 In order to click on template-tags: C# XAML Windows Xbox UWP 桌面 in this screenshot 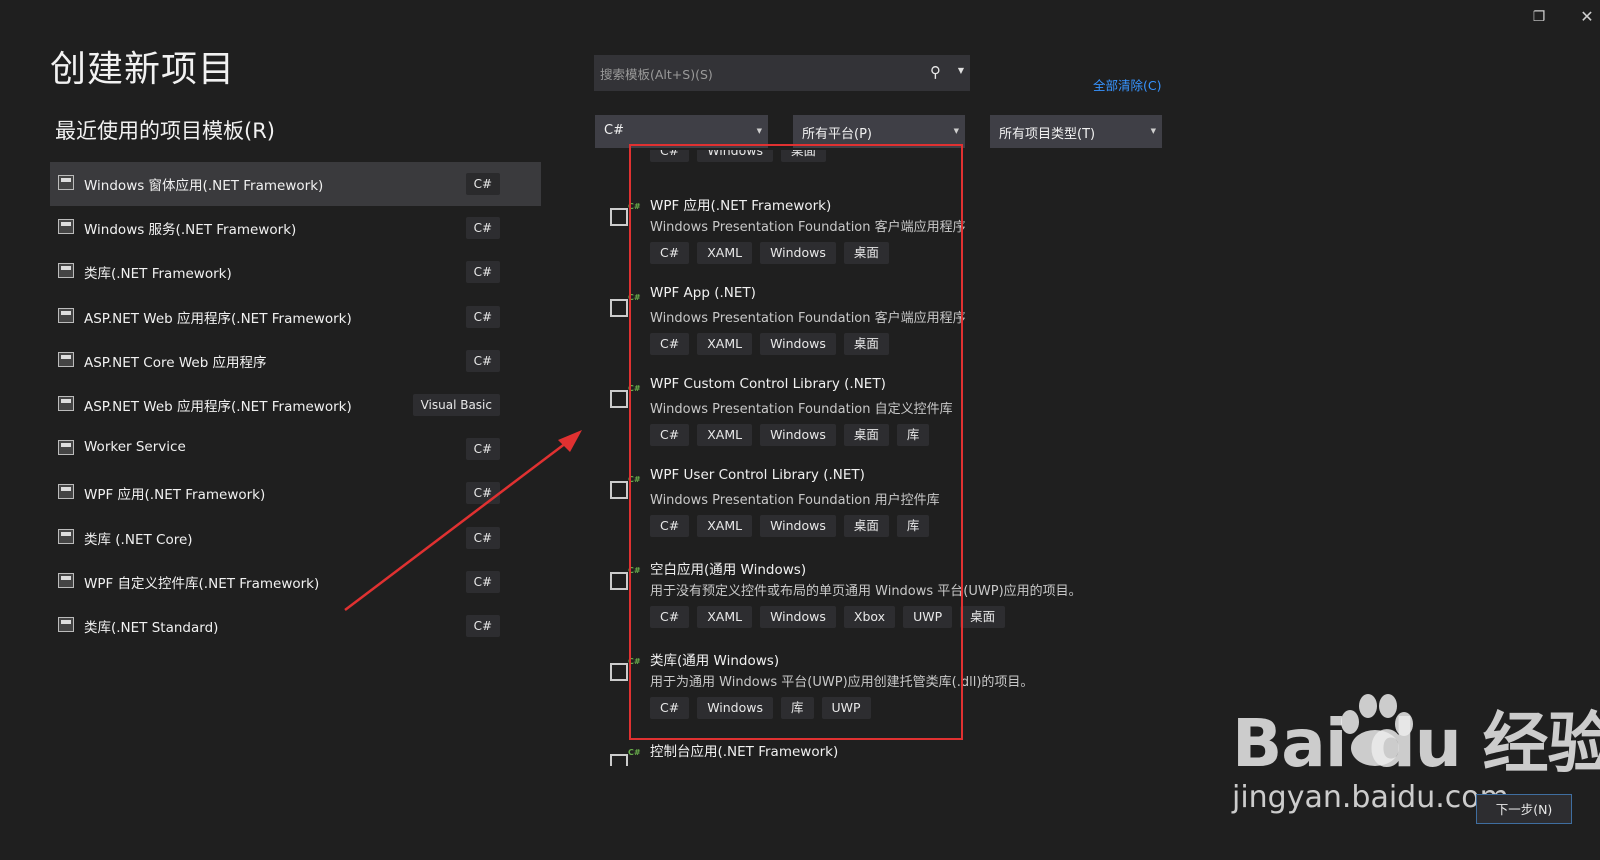, I will do `click(831, 617)`.